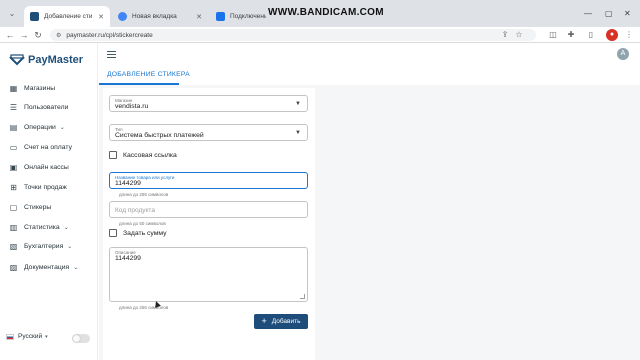 This screenshot has height=360, width=640. Describe the element at coordinates (111, 54) in the screenshot. I see `menu-icon` at that location.